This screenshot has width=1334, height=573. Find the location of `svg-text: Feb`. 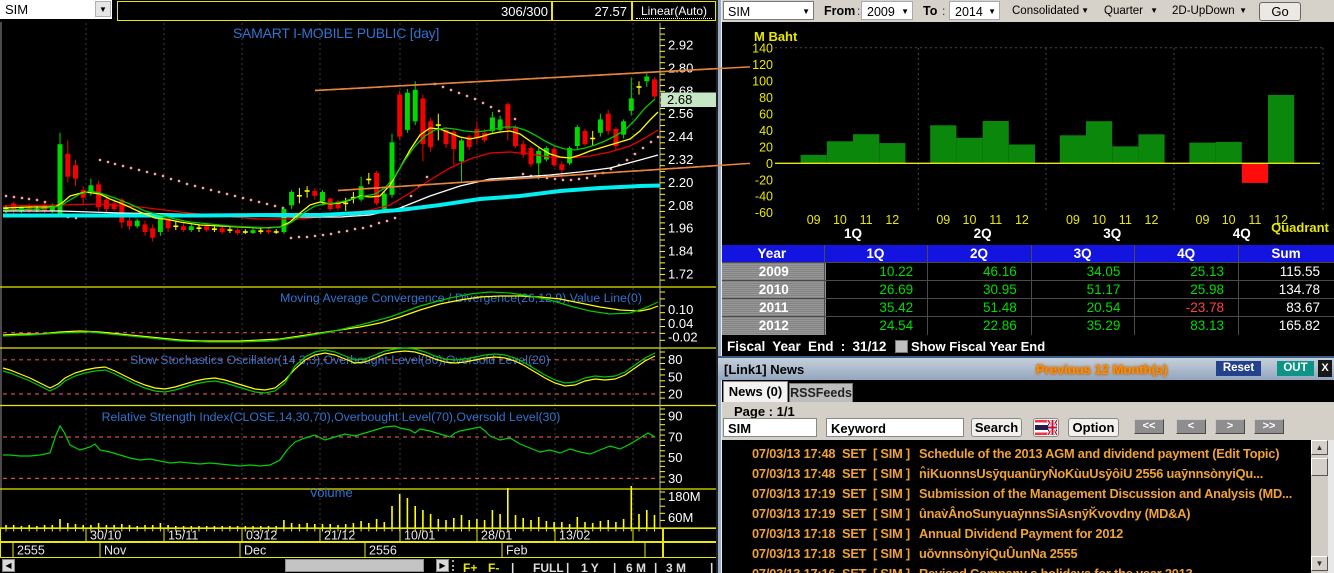

svg-text: Feb is located at coordinates (517, 551).